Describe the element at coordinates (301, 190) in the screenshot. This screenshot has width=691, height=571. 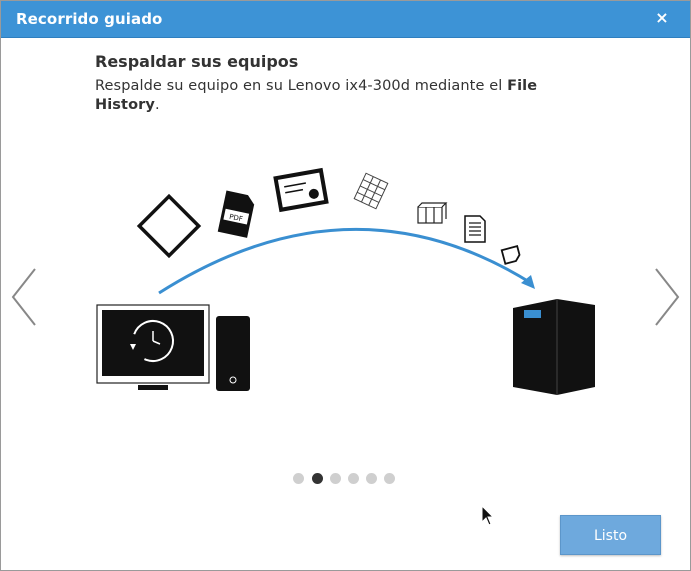
I see `presentation-icon` at that location.